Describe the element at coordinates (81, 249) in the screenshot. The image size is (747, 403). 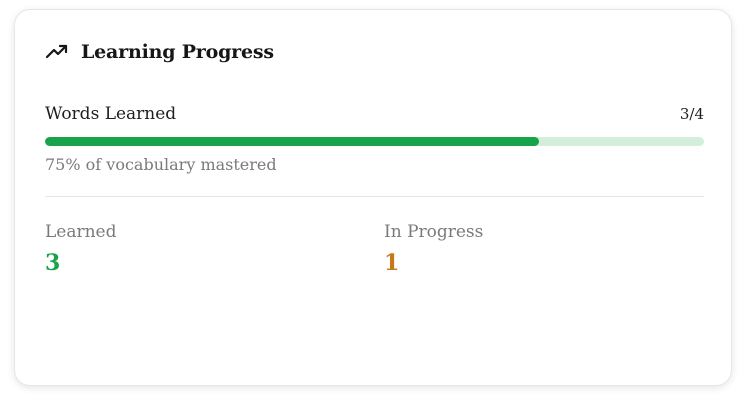
I see `learned-stat: Learned 3` at that location.